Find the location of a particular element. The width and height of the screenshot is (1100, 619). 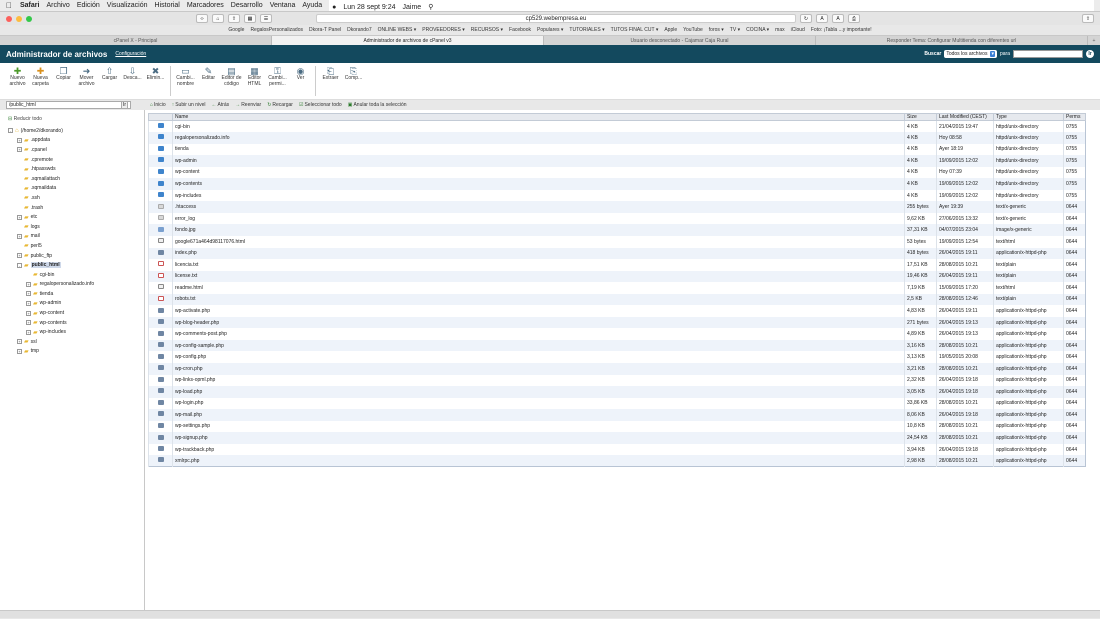

nav-item: ▣Anular toda la selección is located at coordinates (377, 105).